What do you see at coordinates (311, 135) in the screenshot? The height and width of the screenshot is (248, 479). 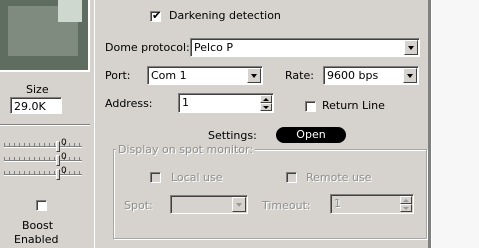 I see `open-settings-button: Open` at bounding box center [311, 135].